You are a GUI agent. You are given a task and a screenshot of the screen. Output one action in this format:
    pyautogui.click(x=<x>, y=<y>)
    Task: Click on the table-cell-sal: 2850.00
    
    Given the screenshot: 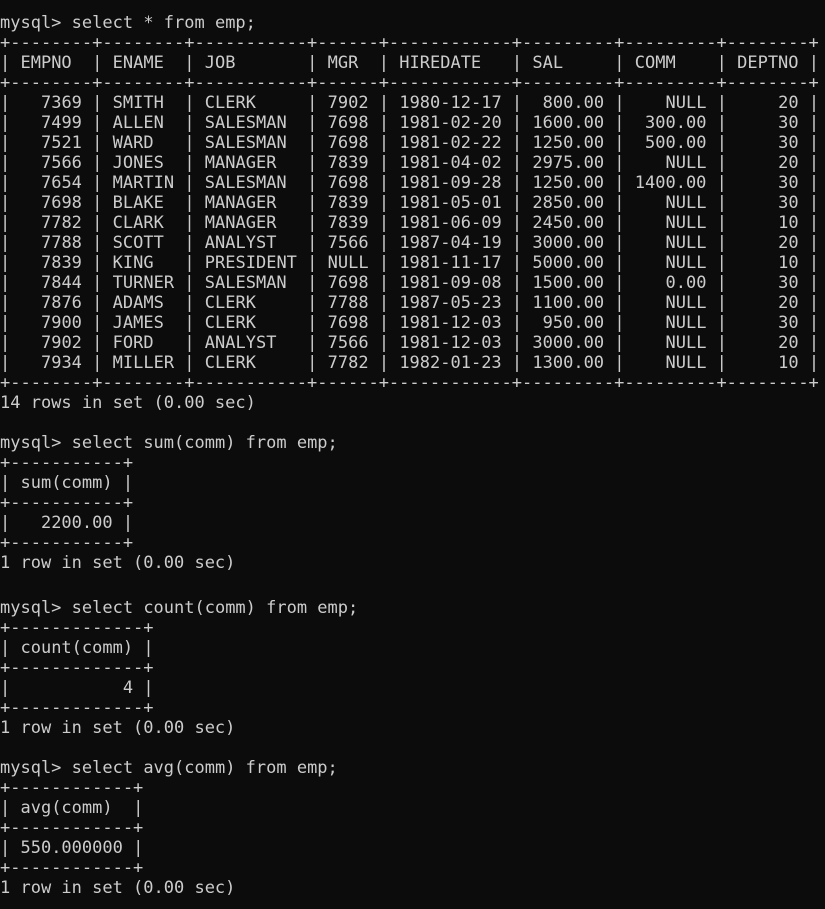 What is the action you would take?
    pyautogui.click(x=568, y=203)
    